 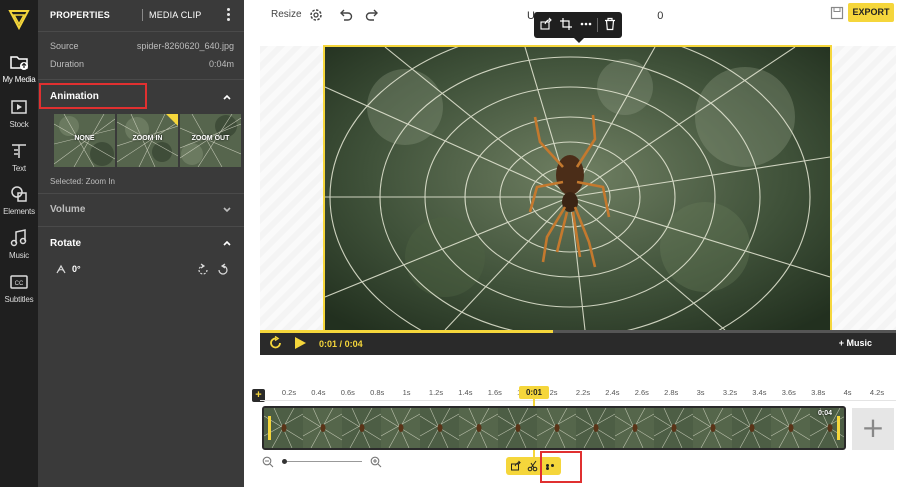 I want to click on clip-filmstrip, so click(x=554, y=428).